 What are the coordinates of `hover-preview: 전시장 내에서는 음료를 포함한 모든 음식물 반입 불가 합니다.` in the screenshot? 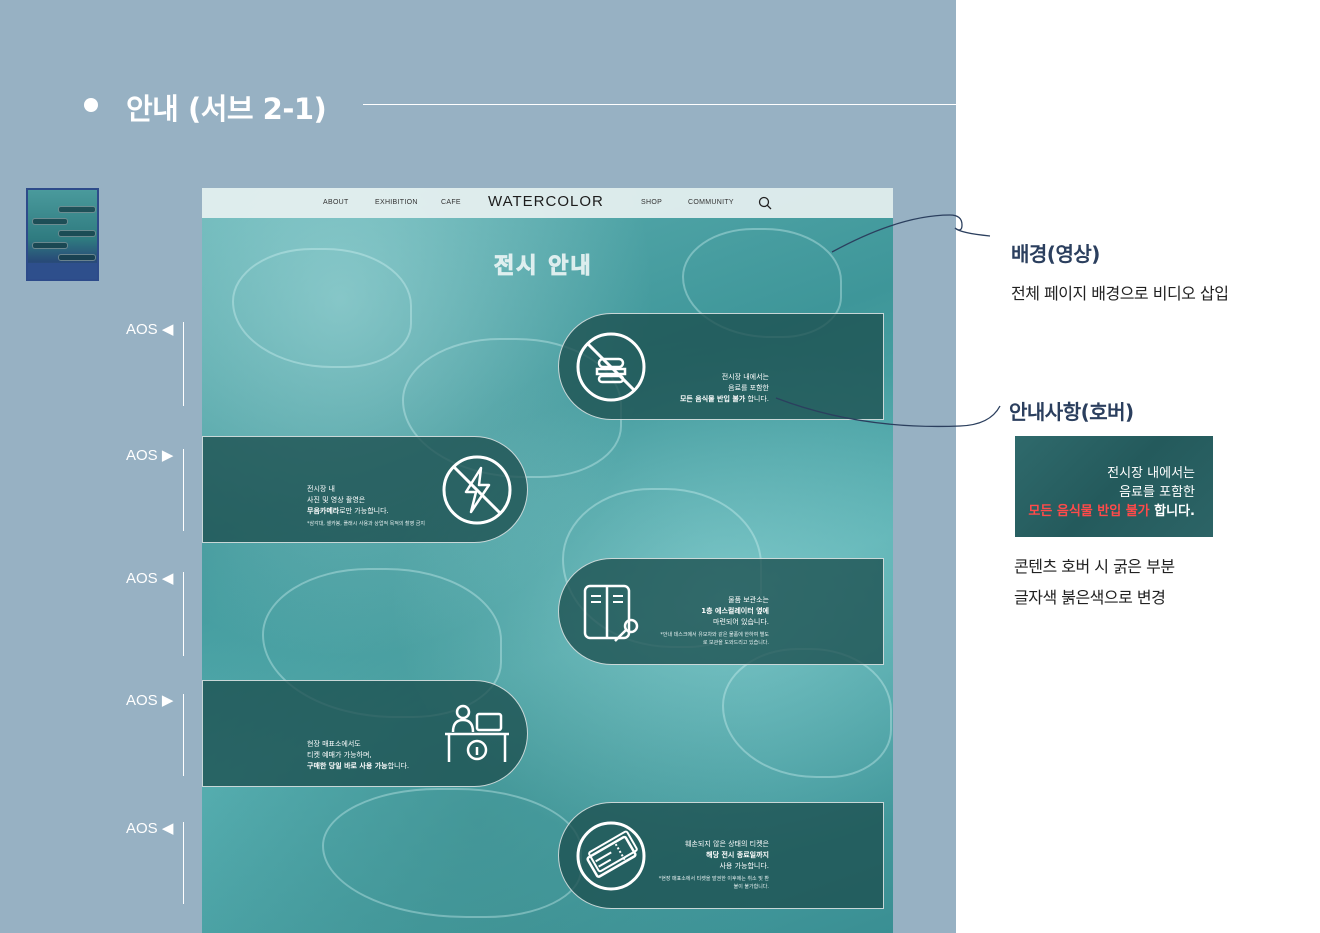 It's located at (1114, 486).